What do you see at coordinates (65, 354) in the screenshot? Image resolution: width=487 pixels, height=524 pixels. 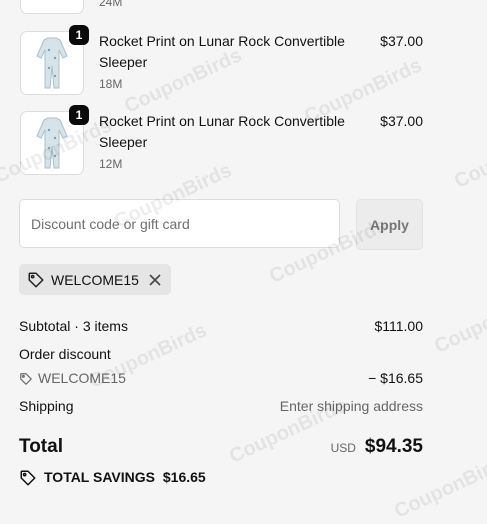 I see `order-discount-label: Order discount` at bounding box center [65, 354].